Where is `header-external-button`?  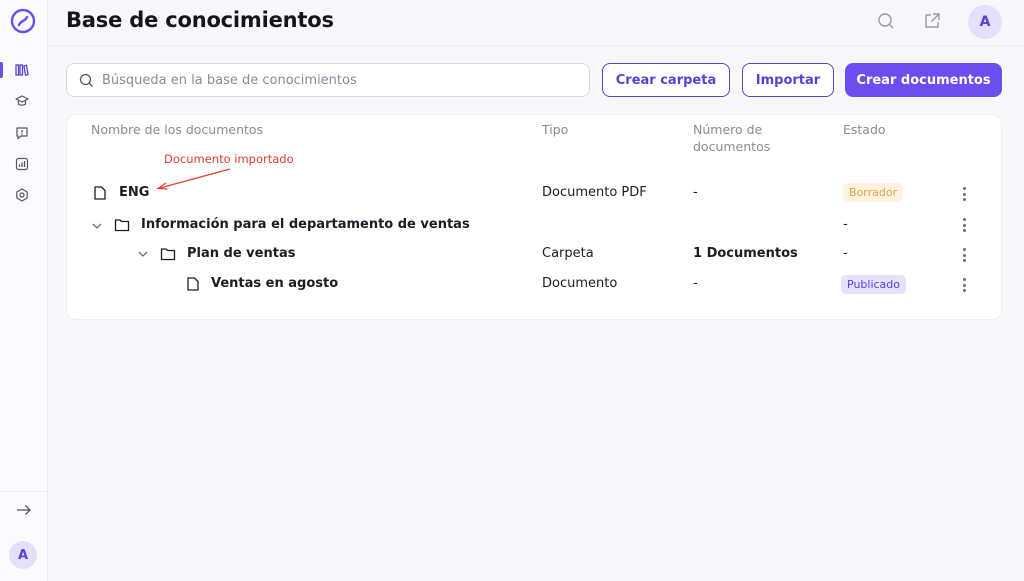 header-external-button is located at coordinates (932, 21).